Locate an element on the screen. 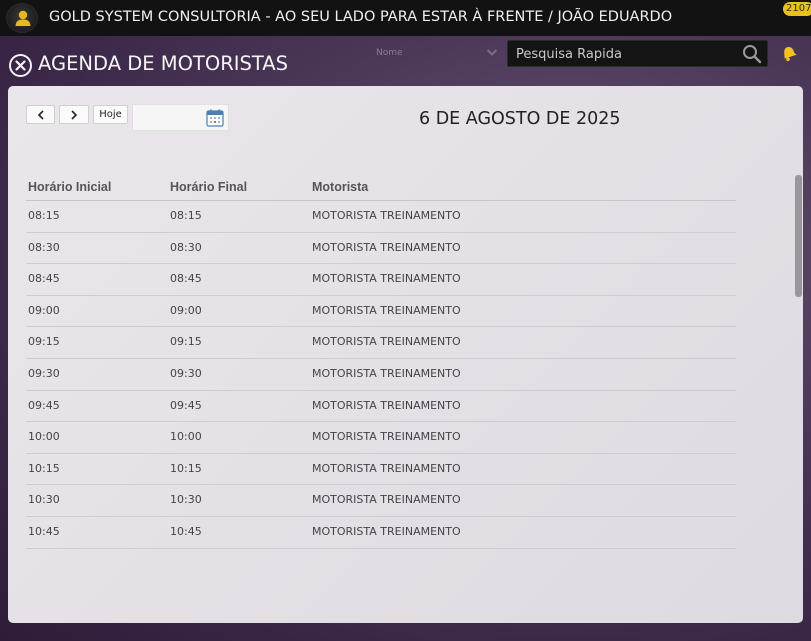 Image resolution: width=811 pixels, height=641 pixels. table-header: Horário Inicial Horário Final Motorista is located at coordinates (381, 188).